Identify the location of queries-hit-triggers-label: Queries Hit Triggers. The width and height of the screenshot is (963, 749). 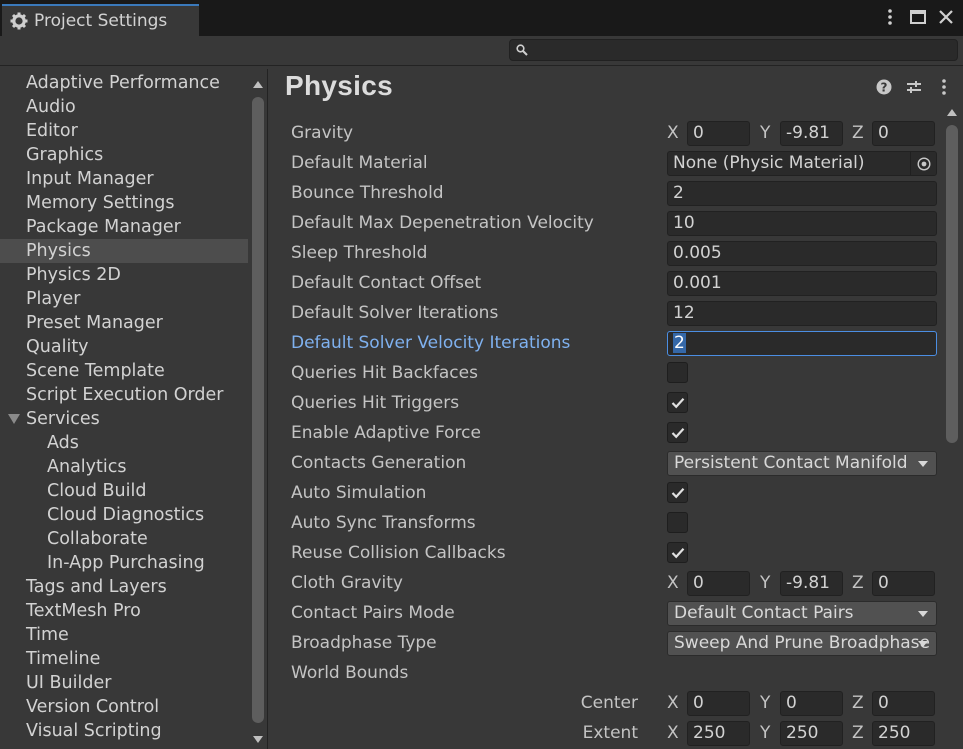
(375, 403).